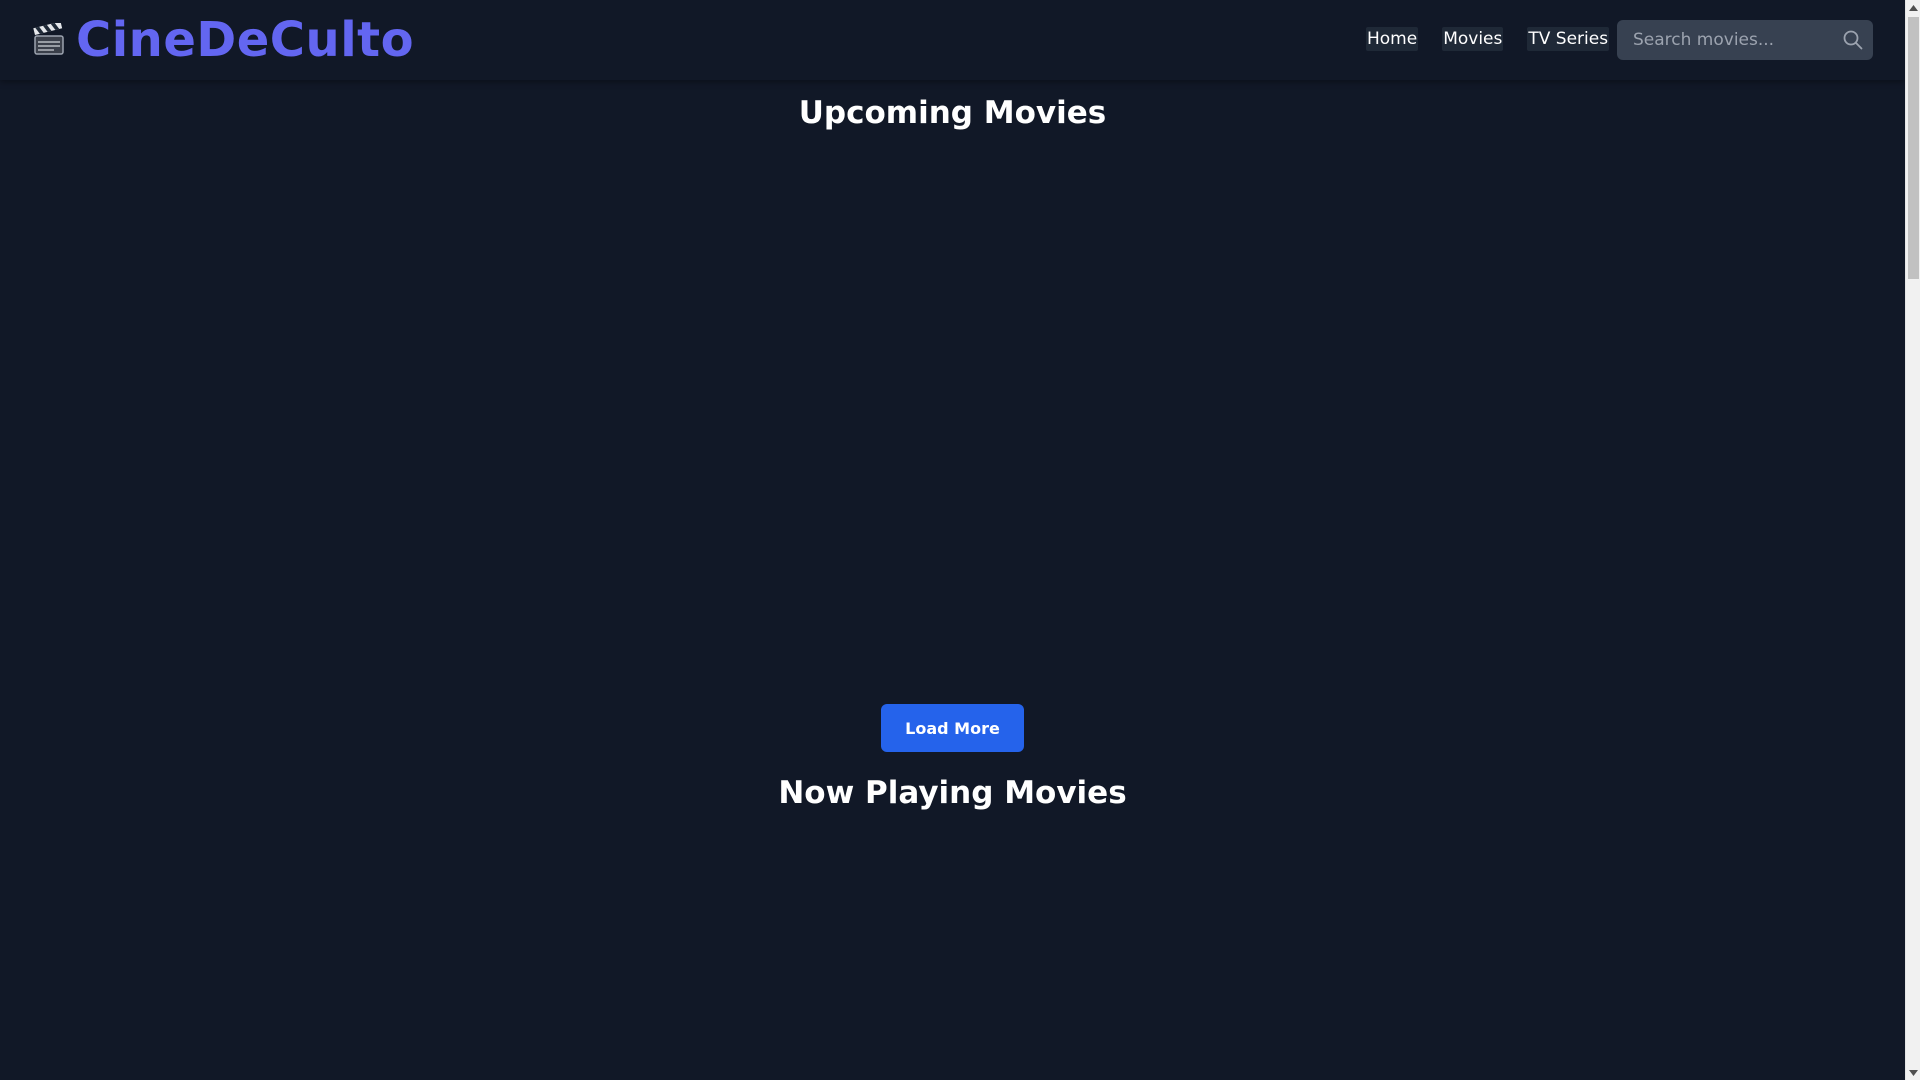 This screenshot has height=1080, width=1920. Describe the element at coordinates (952, 113) in the screenshot. I see `upcoming-movies-title: Upcoming Movies` at that location.